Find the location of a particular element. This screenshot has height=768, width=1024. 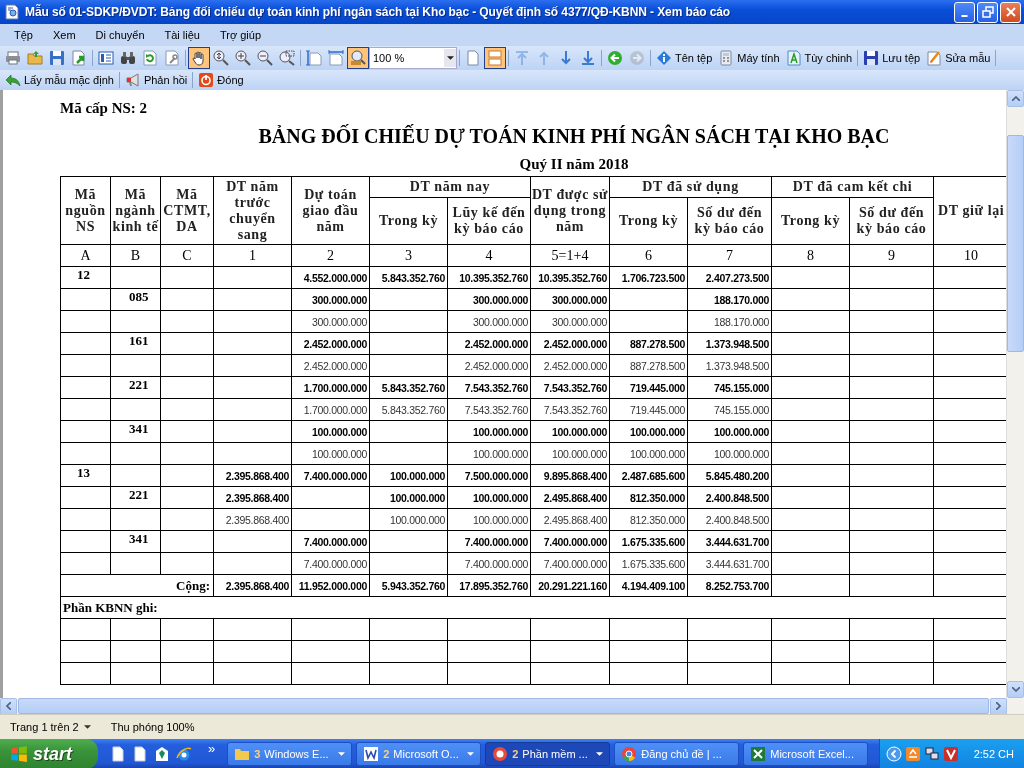

scroll-down-button is located at coordinates (1015, 689).